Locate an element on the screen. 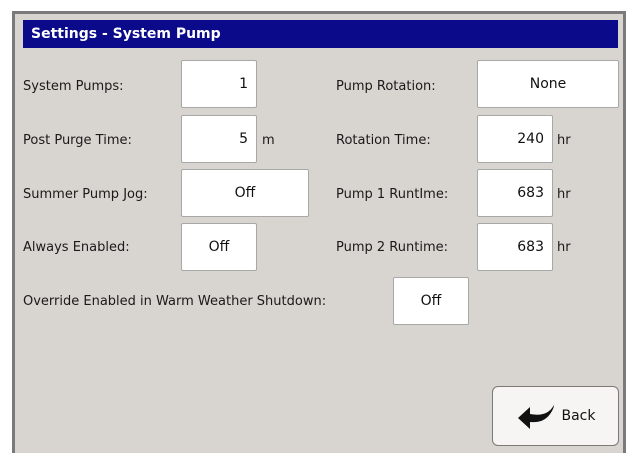  pump-rotation-field: None is located at coordinates (548, 84).